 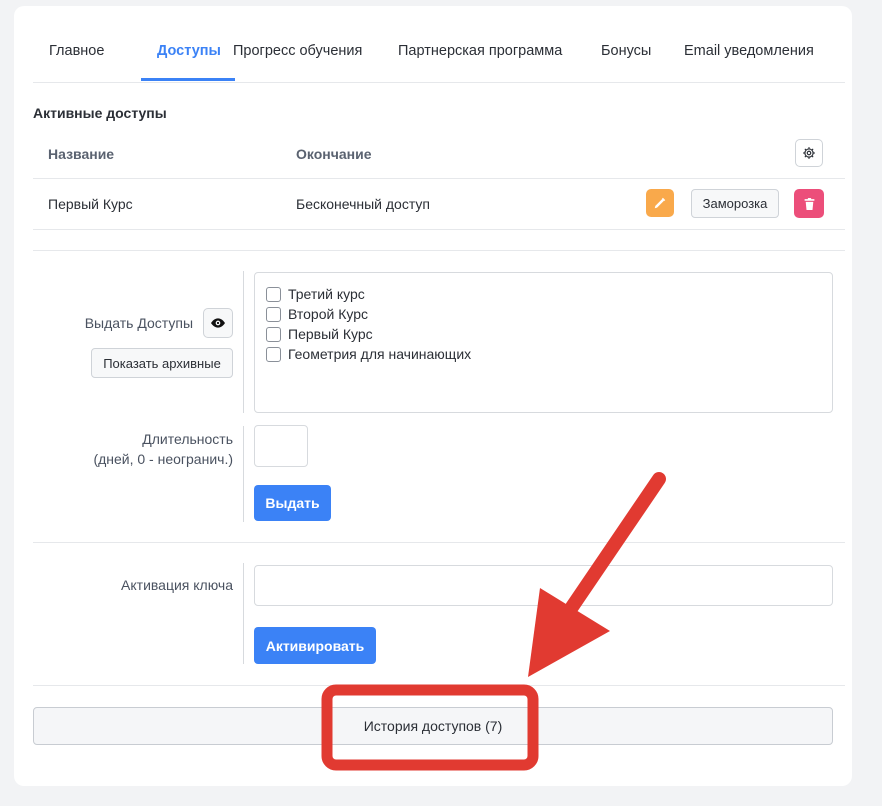 What do you see at coordinates (626, 51) in the screenshot?
I see `tab-bonuses: Бонусы` at bounding box center [626, 51].